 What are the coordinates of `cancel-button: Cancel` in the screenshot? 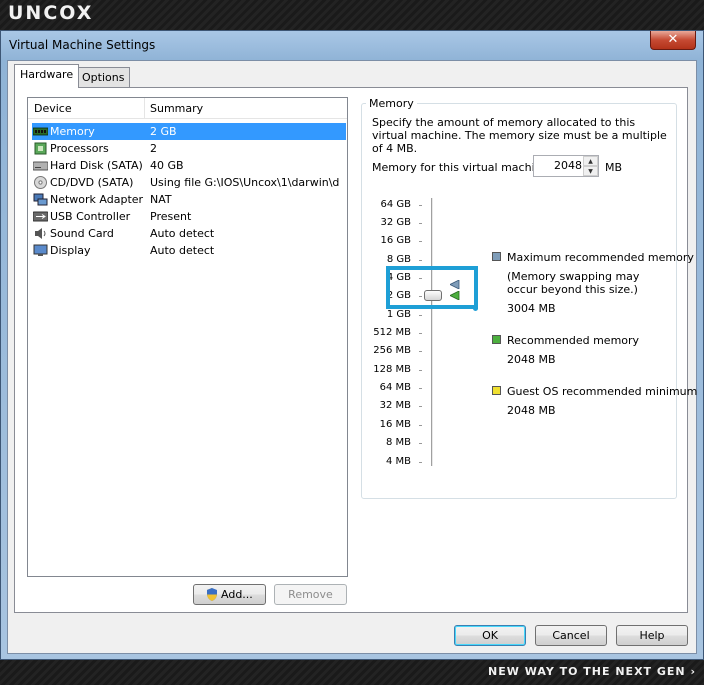 It's located at (571, 635).